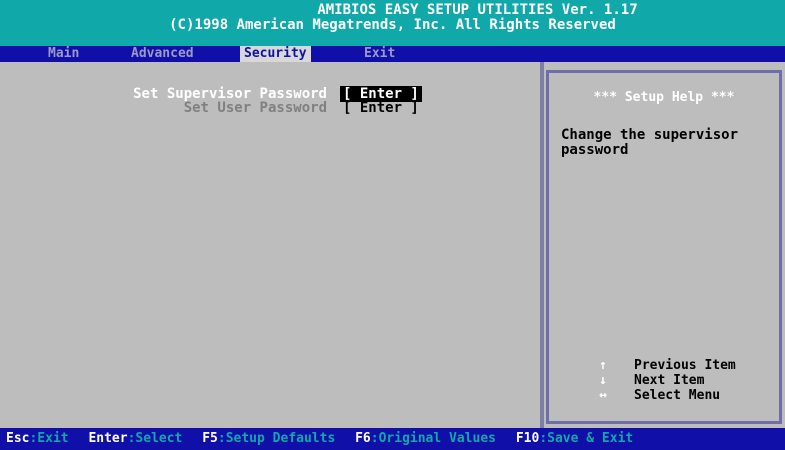 The width and height of the screenshot is (785, 450). What do you see at coordinates (425, 438) in the screenshot?
I see `footer-f6: F6:Original Values` at bounding box center [425, 438].